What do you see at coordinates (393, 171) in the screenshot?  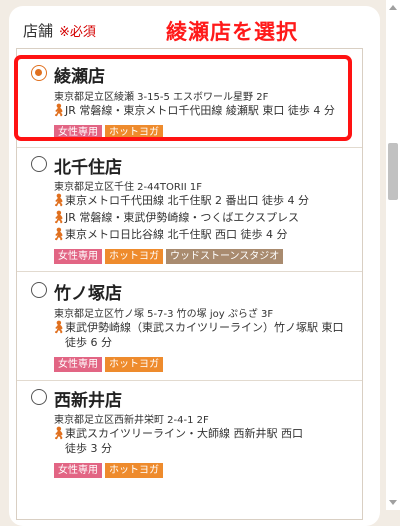 I see `scrollbar-thumb` at bounding box center [393, 171].